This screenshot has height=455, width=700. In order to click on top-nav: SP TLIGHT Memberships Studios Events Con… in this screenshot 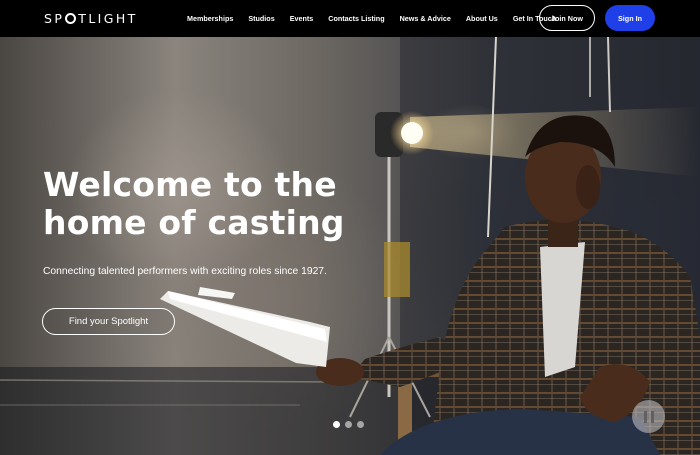, I will do `click(350, 18)`.